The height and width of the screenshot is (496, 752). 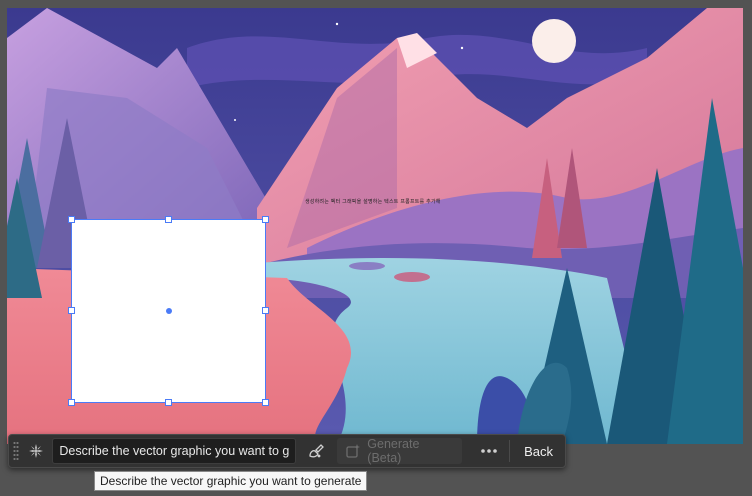 I want to click on more-options-icon, so click(x=488, y=451).